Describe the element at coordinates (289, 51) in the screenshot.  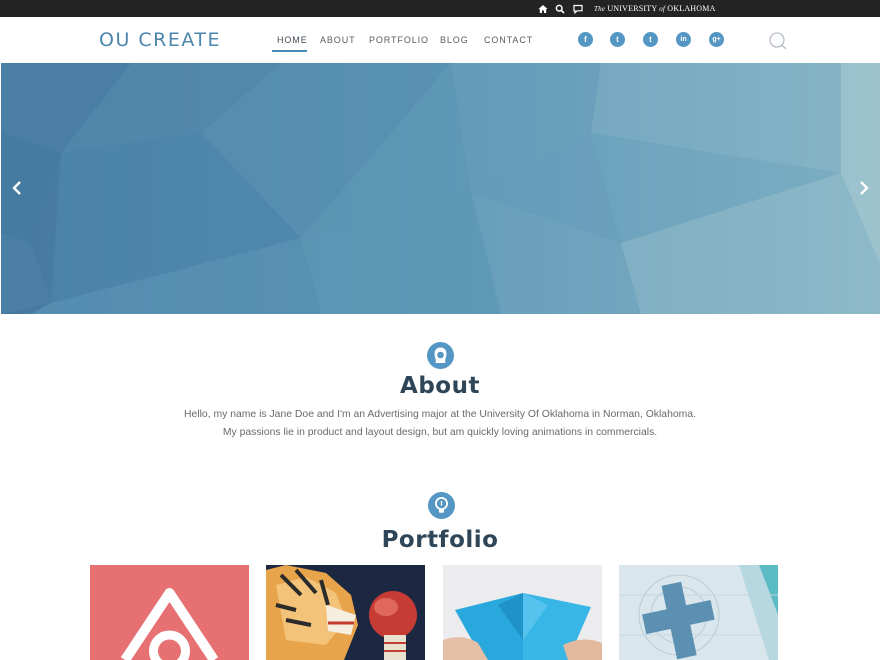
I see `active-nav-indicator` at that location.